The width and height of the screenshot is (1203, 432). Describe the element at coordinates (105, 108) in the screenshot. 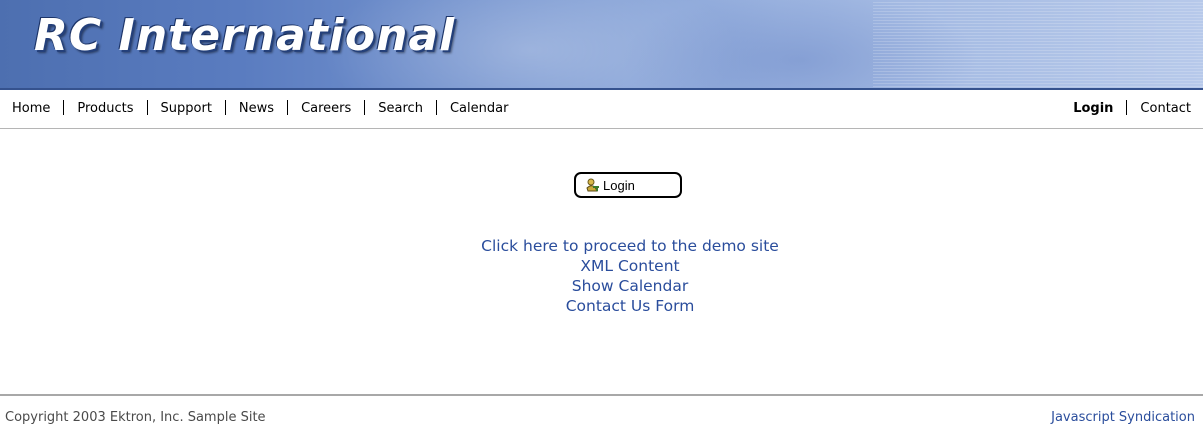

I see `nav-products: Products` at that location.